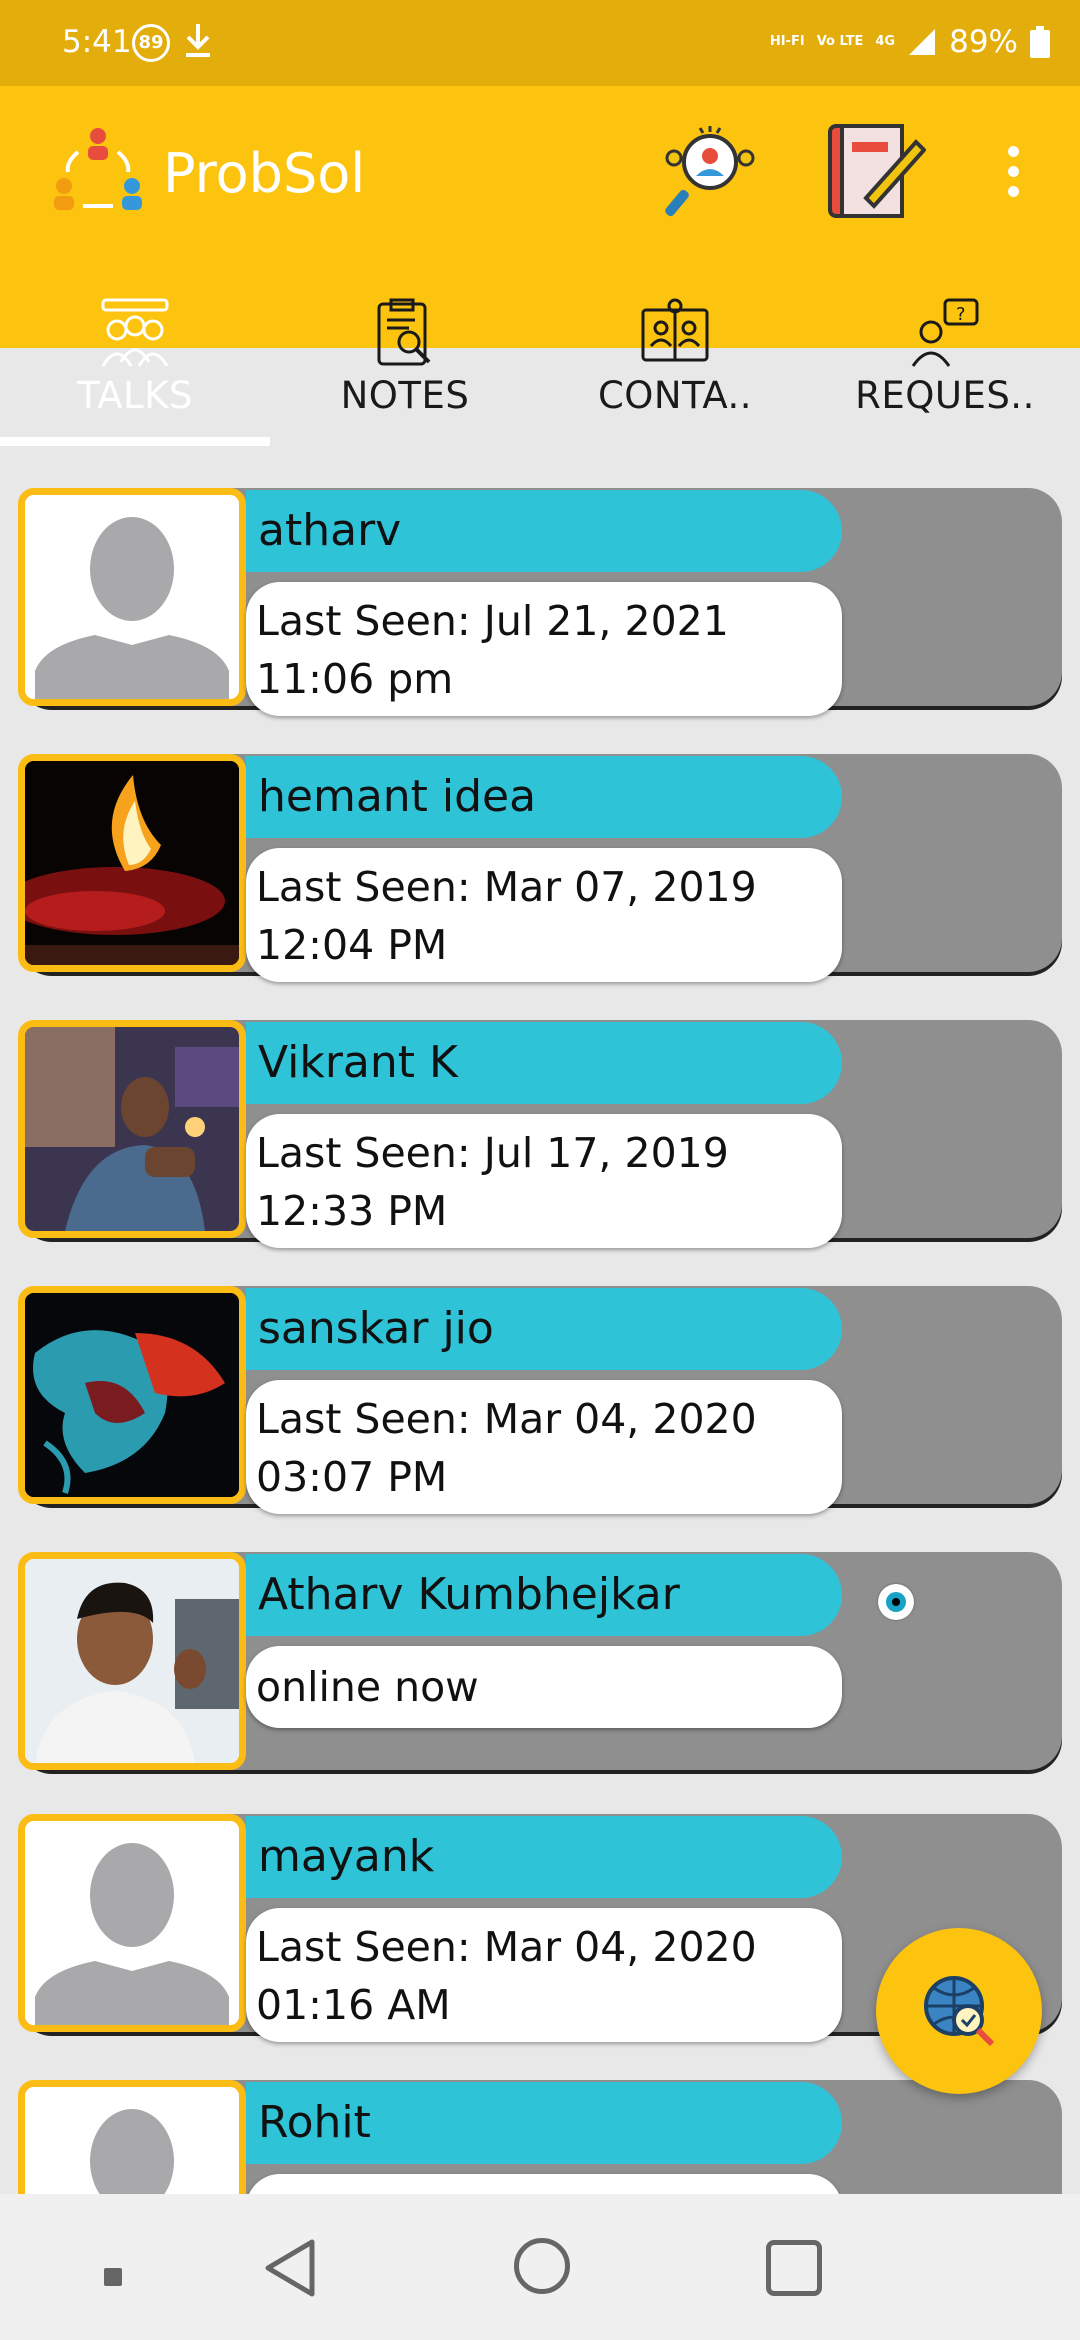 This screenshot has width=1080, height=2340. What do you see at coordinates (876, 170) in the screenshot?
I see `notes-edit-icon` at bounding box center [876, 170].